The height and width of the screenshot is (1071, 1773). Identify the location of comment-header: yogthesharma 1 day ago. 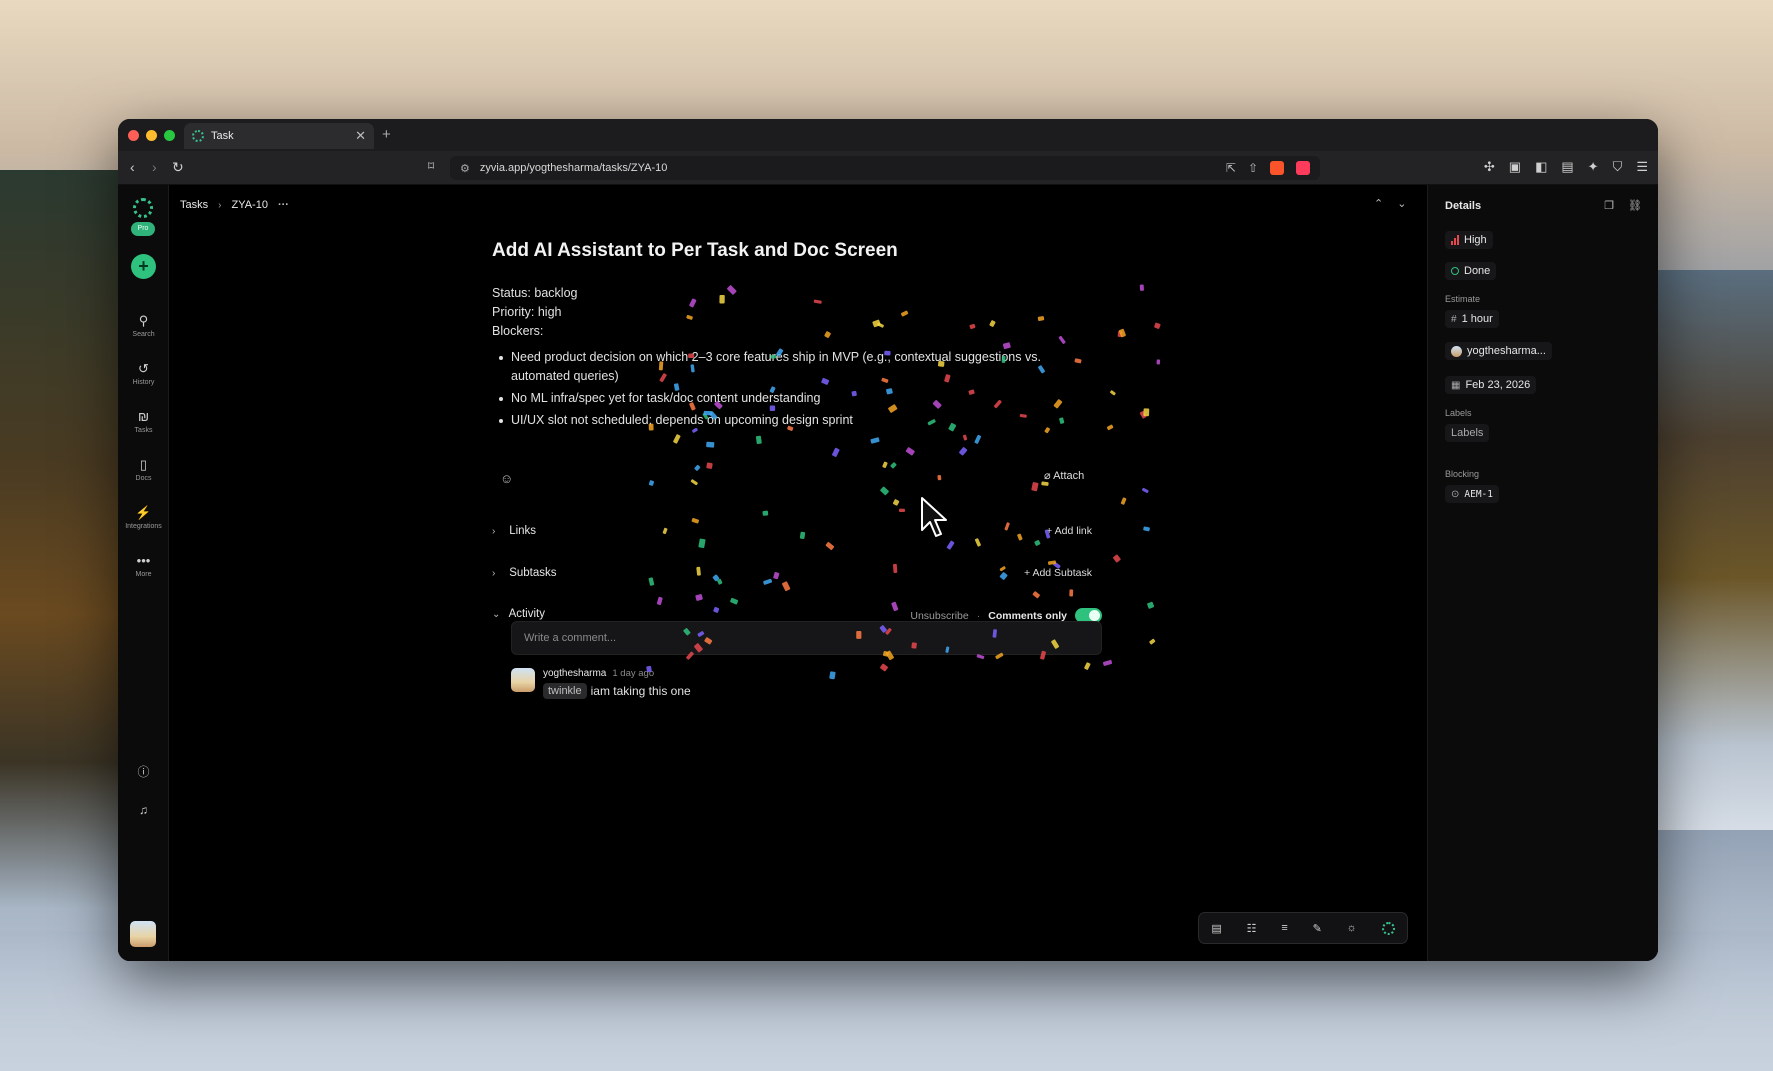
(598, 673).